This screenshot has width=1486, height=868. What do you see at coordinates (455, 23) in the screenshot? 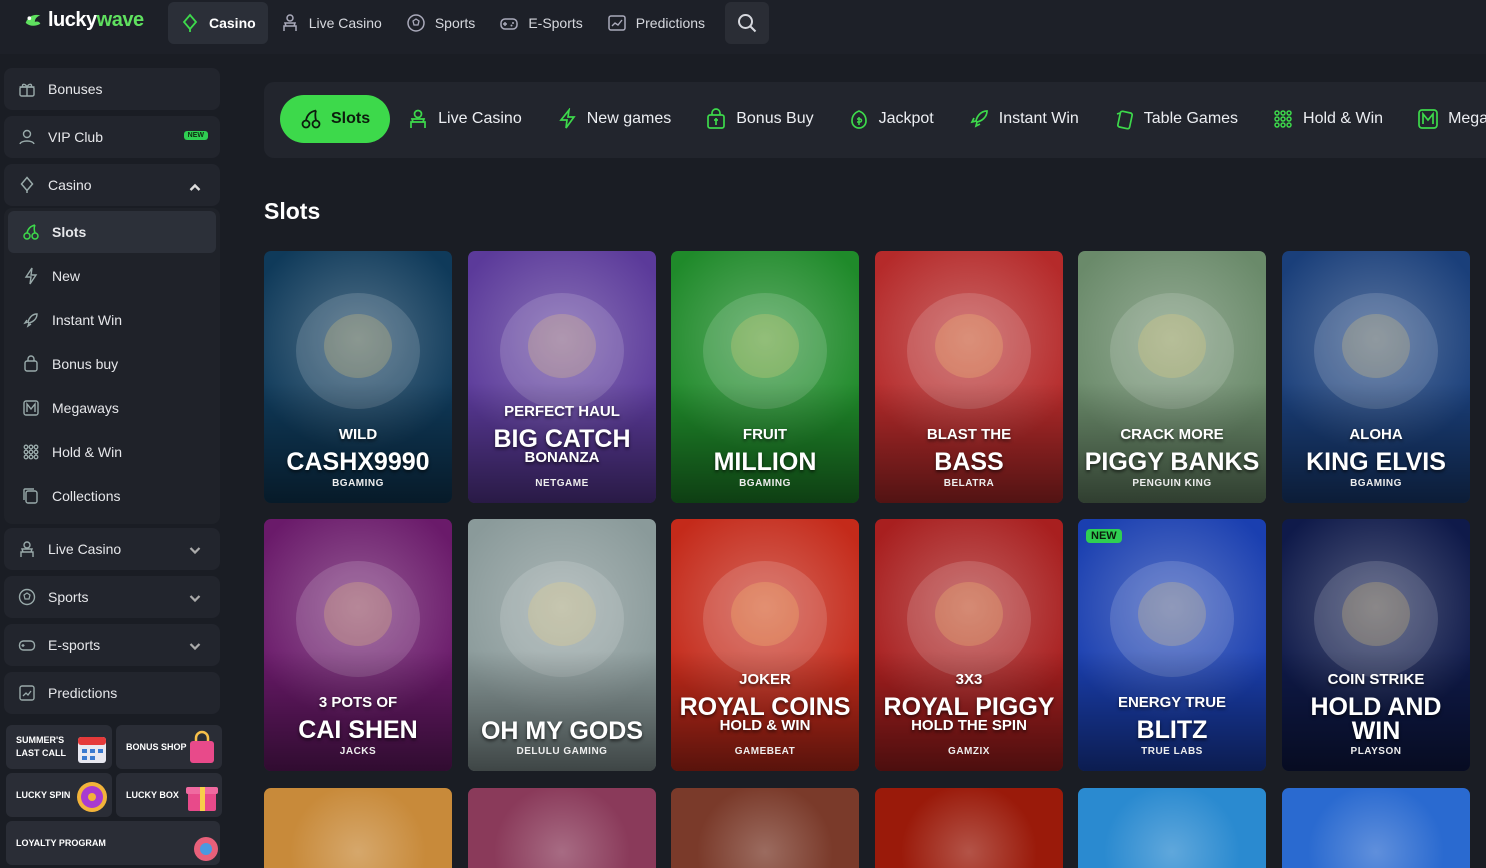
I see `topnav-sports-label: Sports` at bounding box center [455, 23].